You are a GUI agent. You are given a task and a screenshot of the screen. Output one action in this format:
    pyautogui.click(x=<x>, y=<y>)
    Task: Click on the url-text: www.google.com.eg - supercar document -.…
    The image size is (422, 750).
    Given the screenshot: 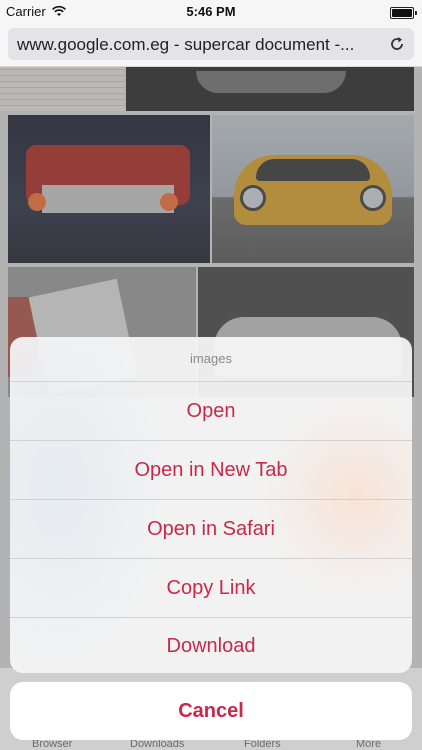 What is the action you would take?
    pyautogui.click(x=197, y=45)
    